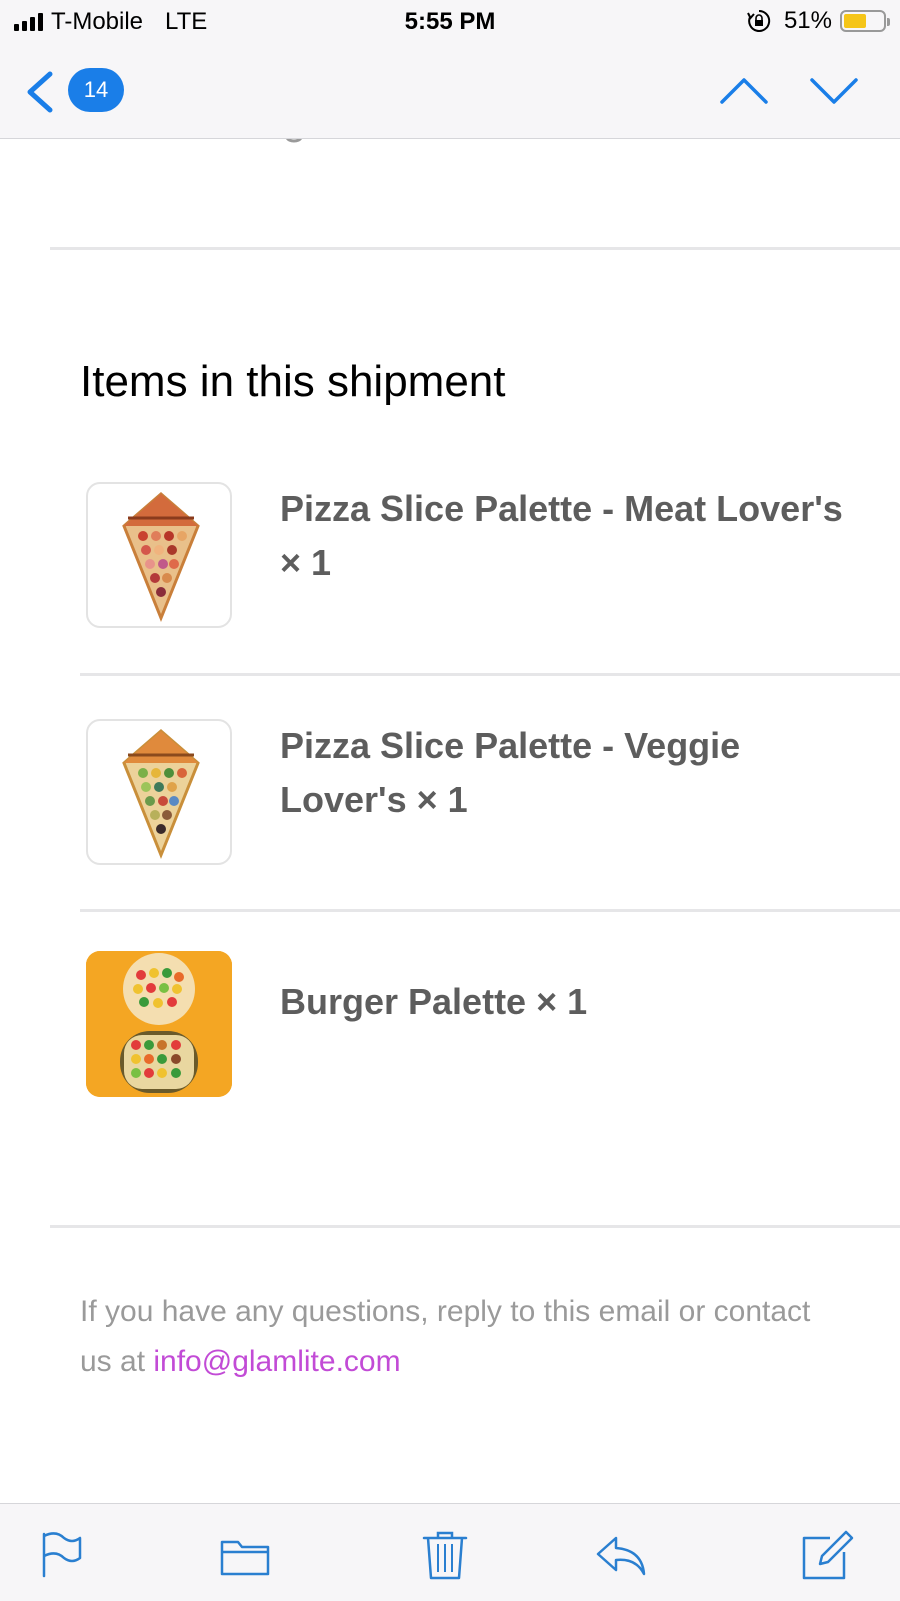 The image size is (900, 1601). I want to click on previous-message-button, so click(744, 91).